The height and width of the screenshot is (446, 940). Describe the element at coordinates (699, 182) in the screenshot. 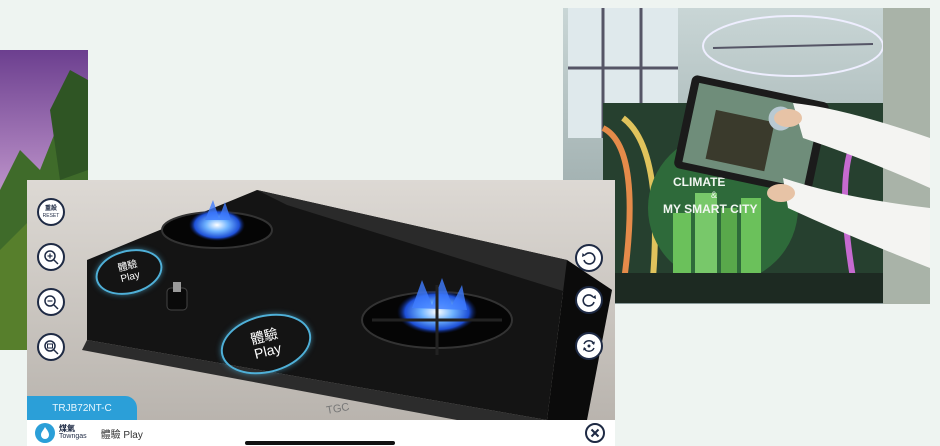

I see `sign-climate-text: CLIMATE` at that location.